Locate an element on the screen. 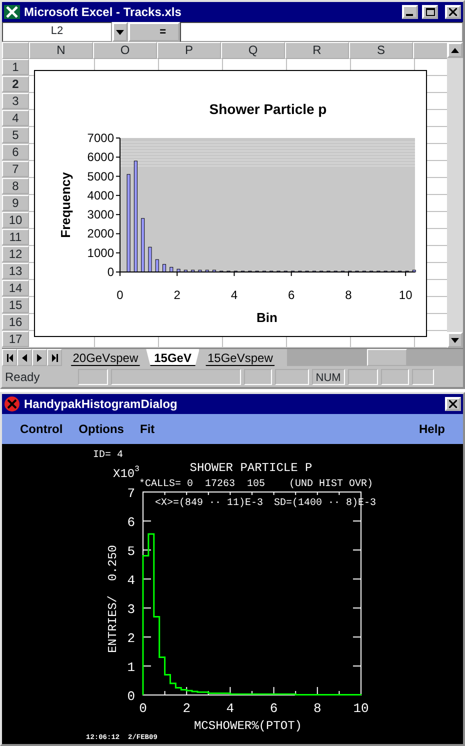  scale-factor: X10$^{3}$ is located at coordinates (126, 473).